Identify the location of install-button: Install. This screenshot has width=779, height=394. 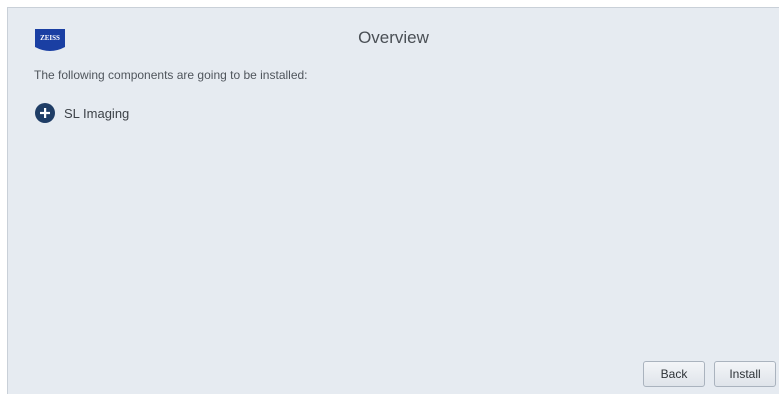
(745, 374).